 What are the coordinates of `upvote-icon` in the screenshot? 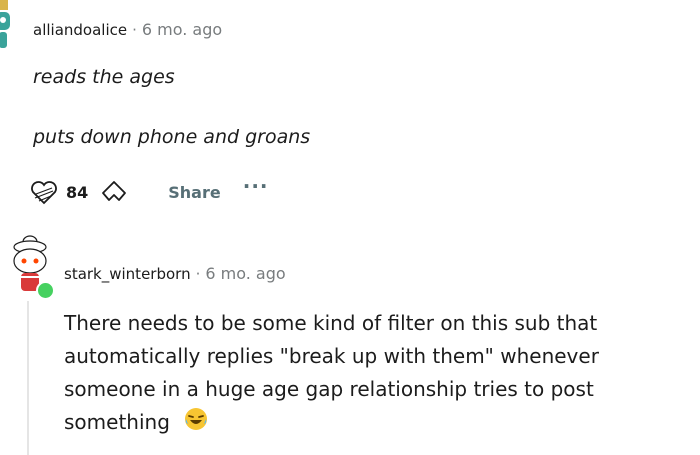 It's located at (44, 192).